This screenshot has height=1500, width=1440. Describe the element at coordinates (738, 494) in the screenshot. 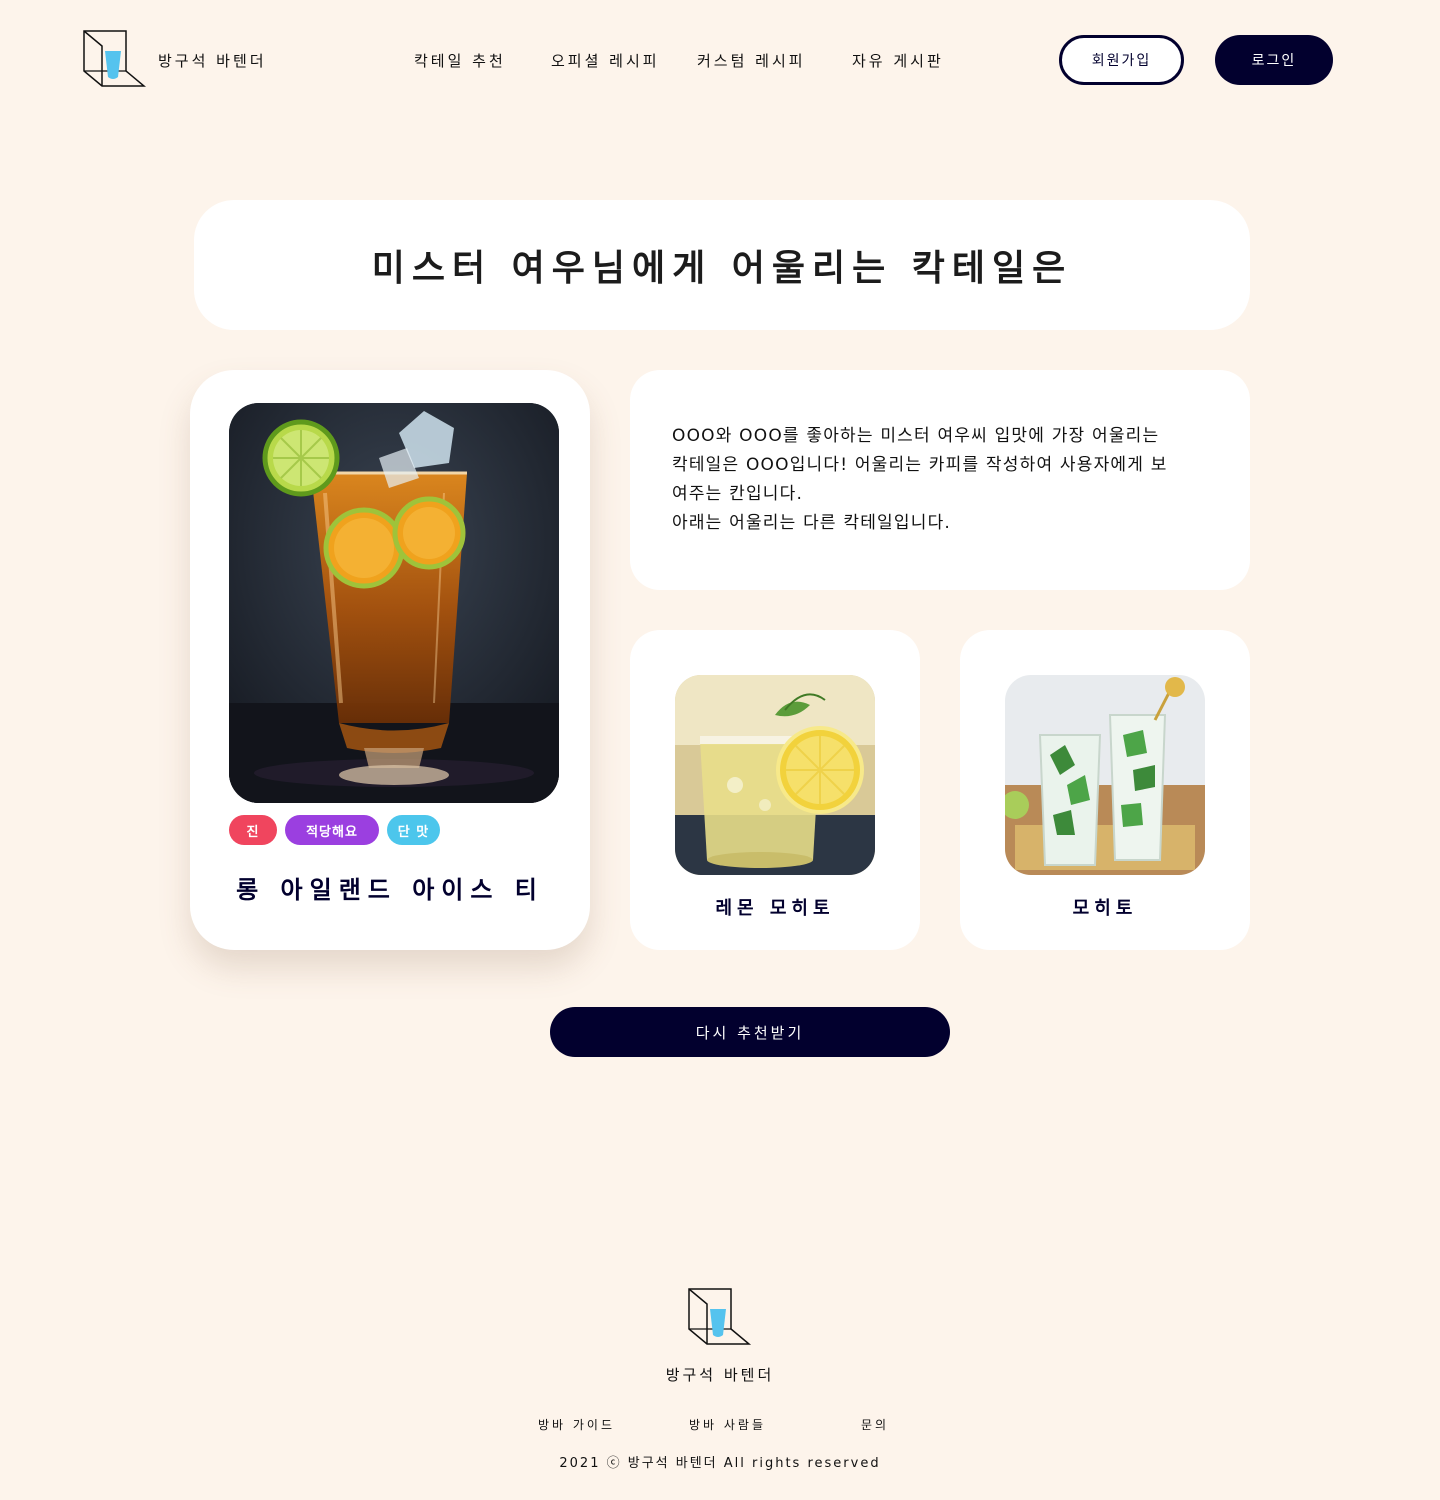

I see `description-line: 여주는 칸입니다.` at that location.